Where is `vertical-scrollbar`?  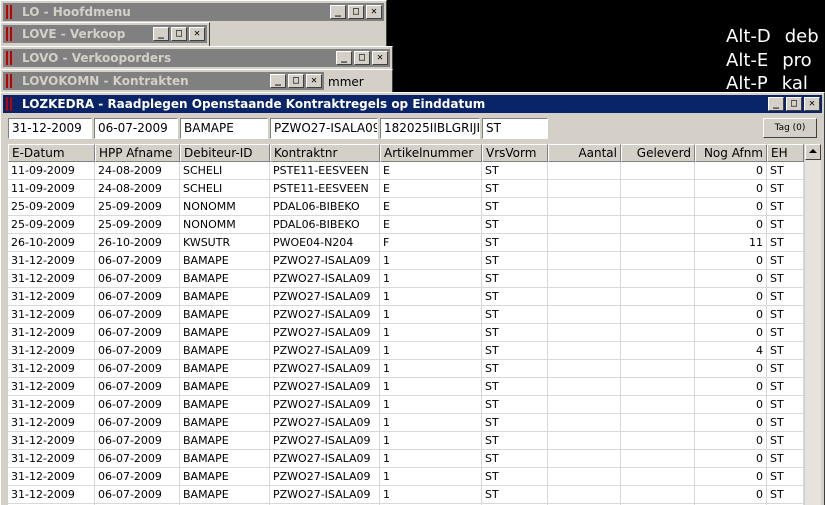 vertical-scrollbar is located at coordinates (813, 324).